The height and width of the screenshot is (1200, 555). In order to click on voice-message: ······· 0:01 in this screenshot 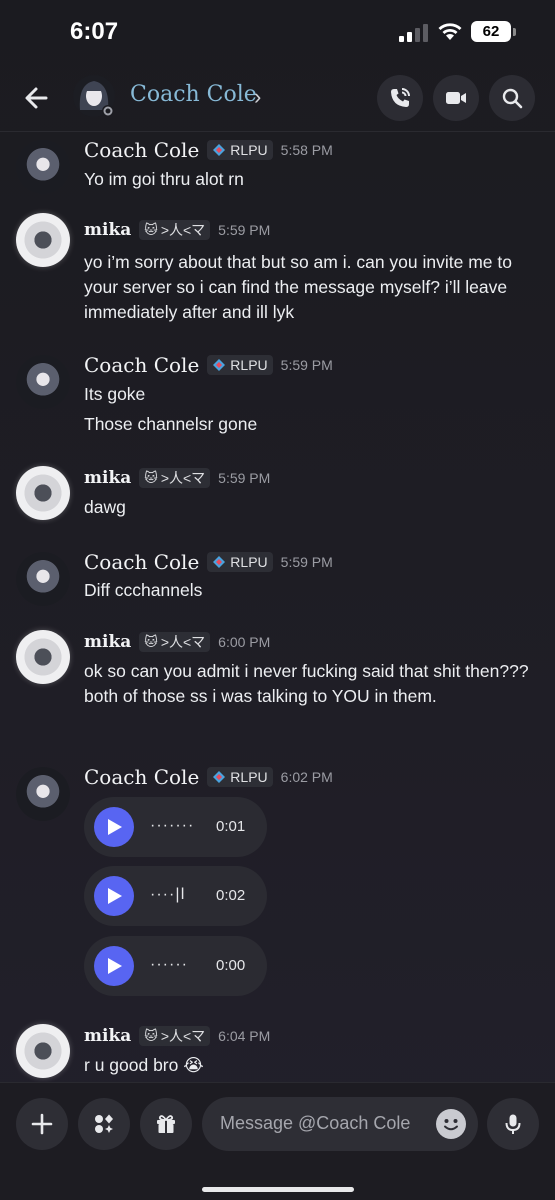, I will do `click(175, 827)`.